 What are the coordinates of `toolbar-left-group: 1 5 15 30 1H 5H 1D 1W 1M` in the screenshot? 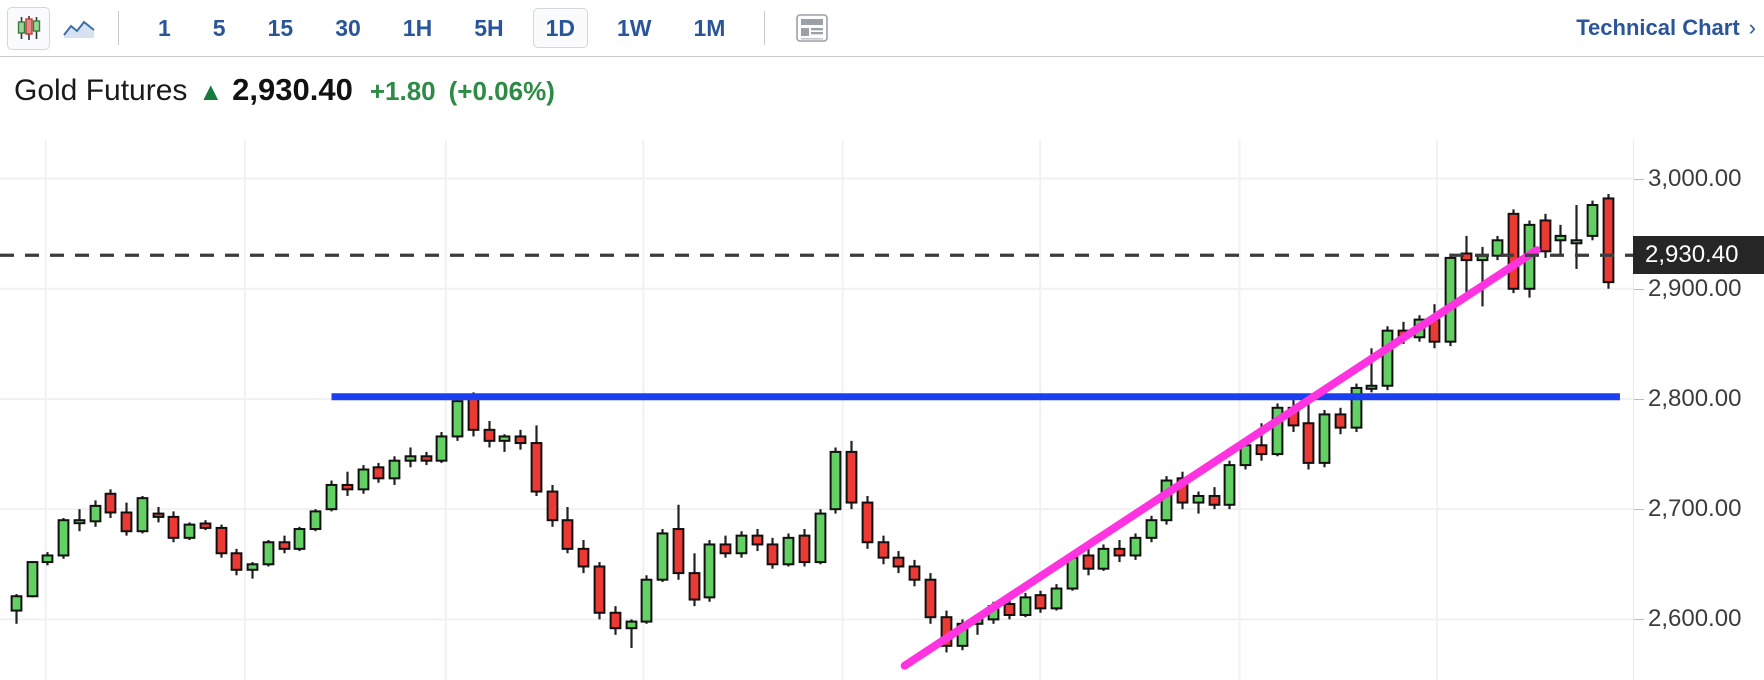 It's located at (416, 28).